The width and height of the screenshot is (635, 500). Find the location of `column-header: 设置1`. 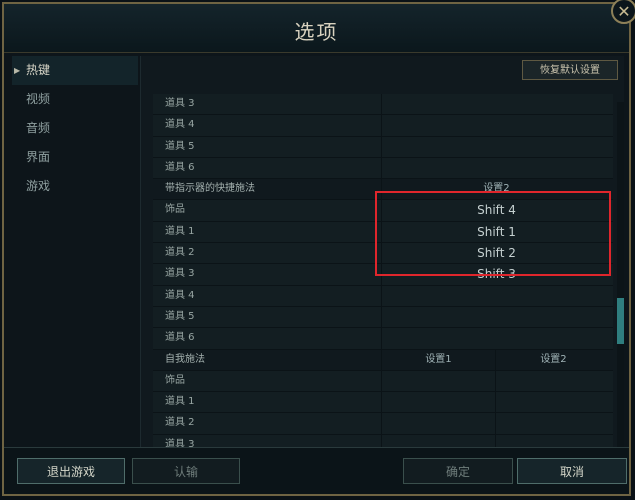

column-header: 设置1 is located at coordinates (438, 359).